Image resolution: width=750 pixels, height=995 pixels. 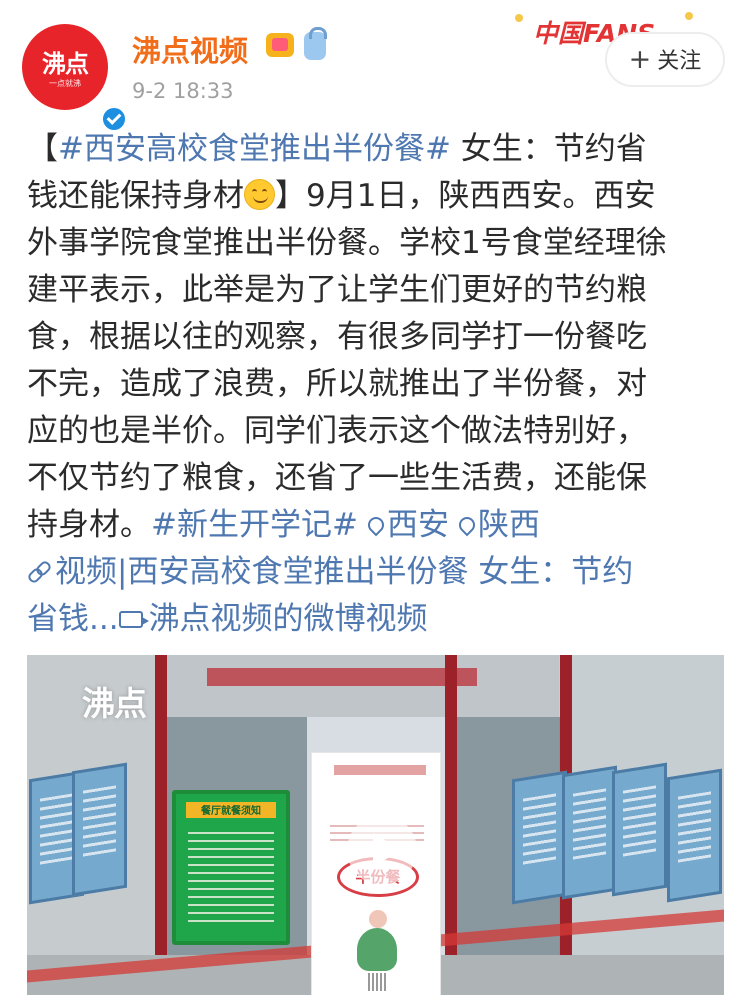 I want to click on notice-text-lines, so click(x=231, y=880).